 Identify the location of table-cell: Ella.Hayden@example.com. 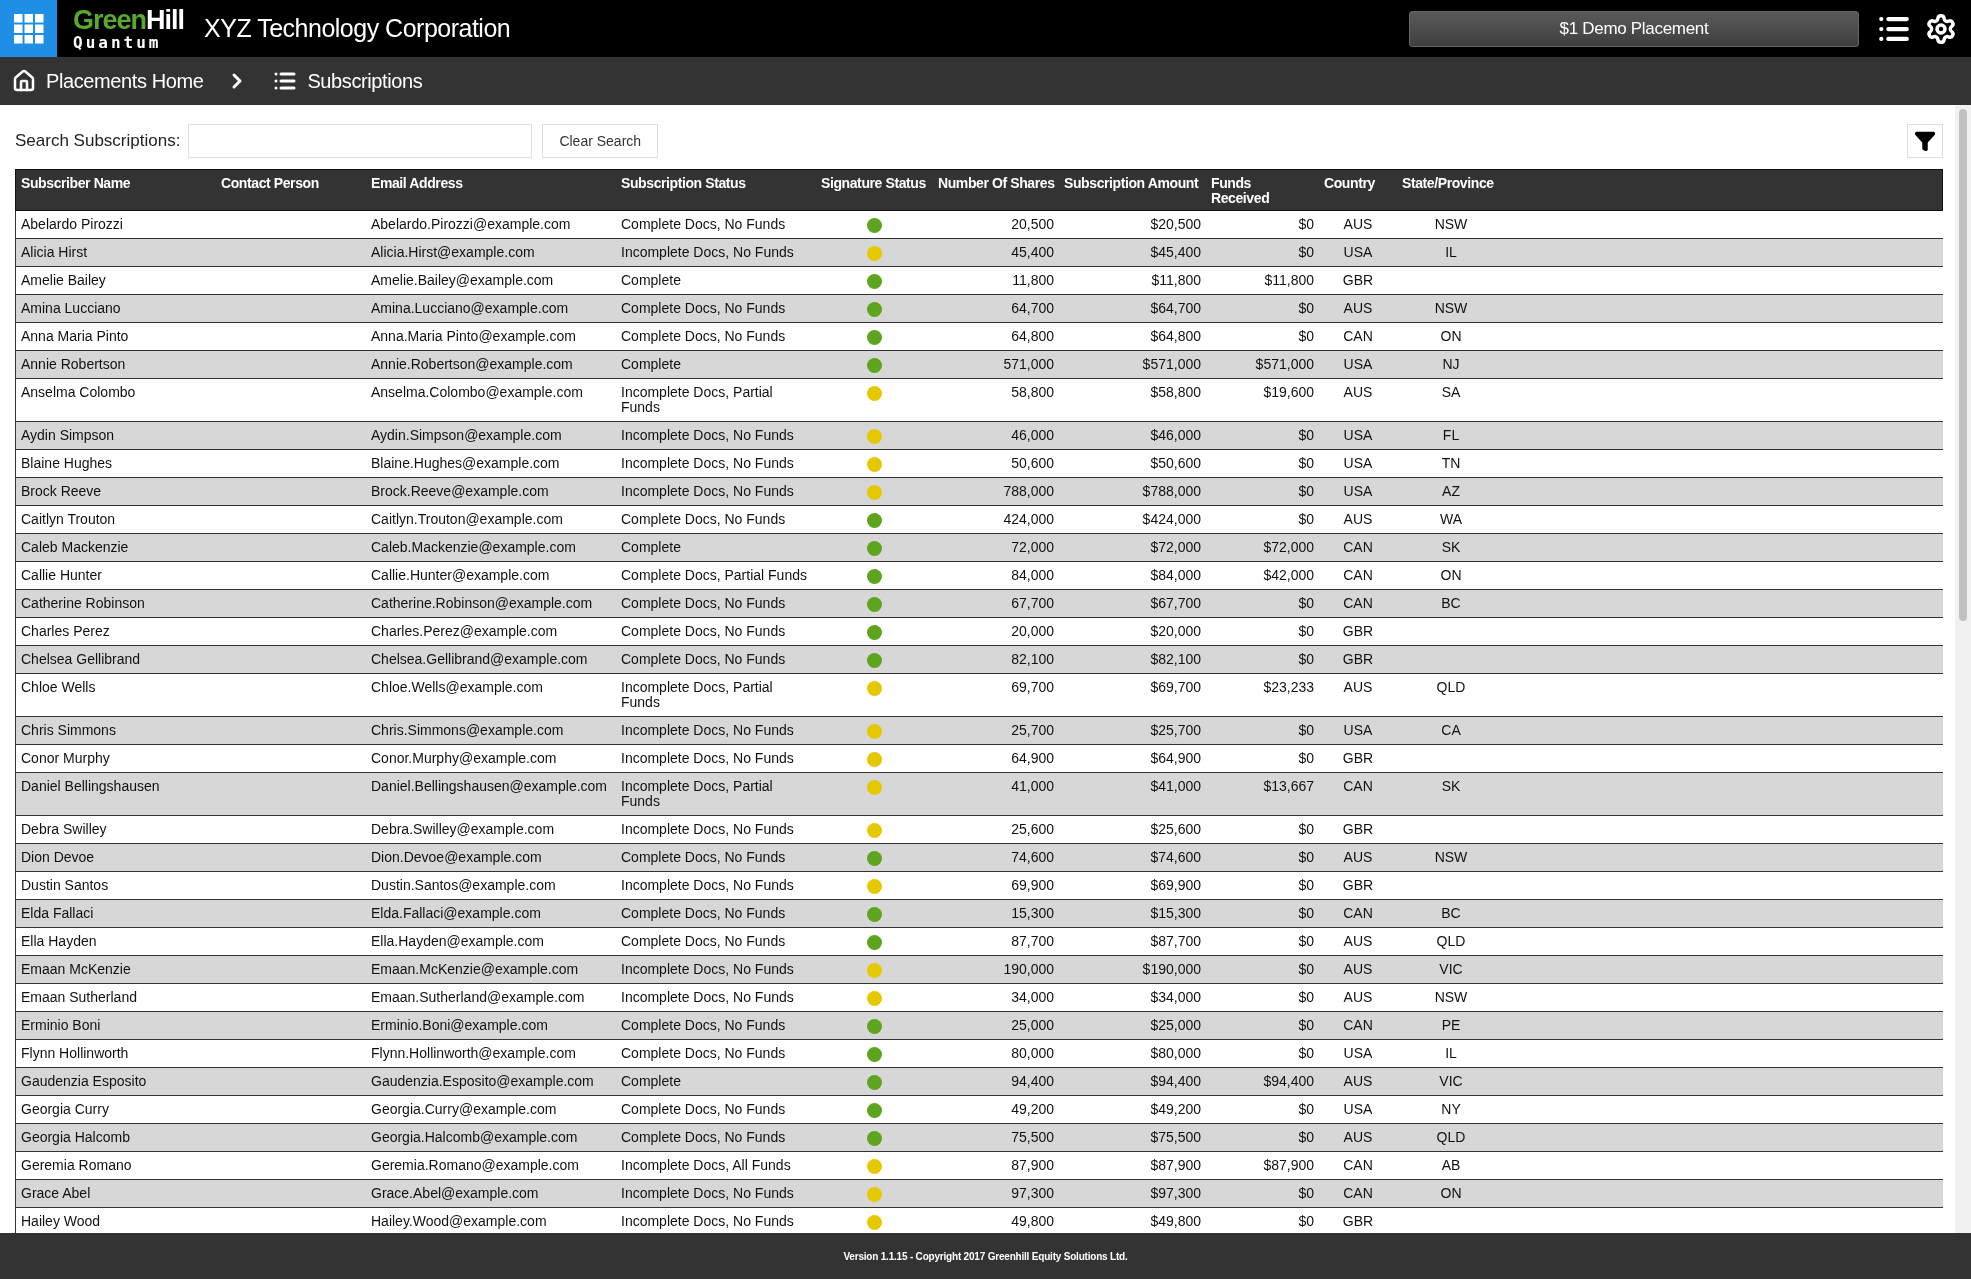
(457, 941).